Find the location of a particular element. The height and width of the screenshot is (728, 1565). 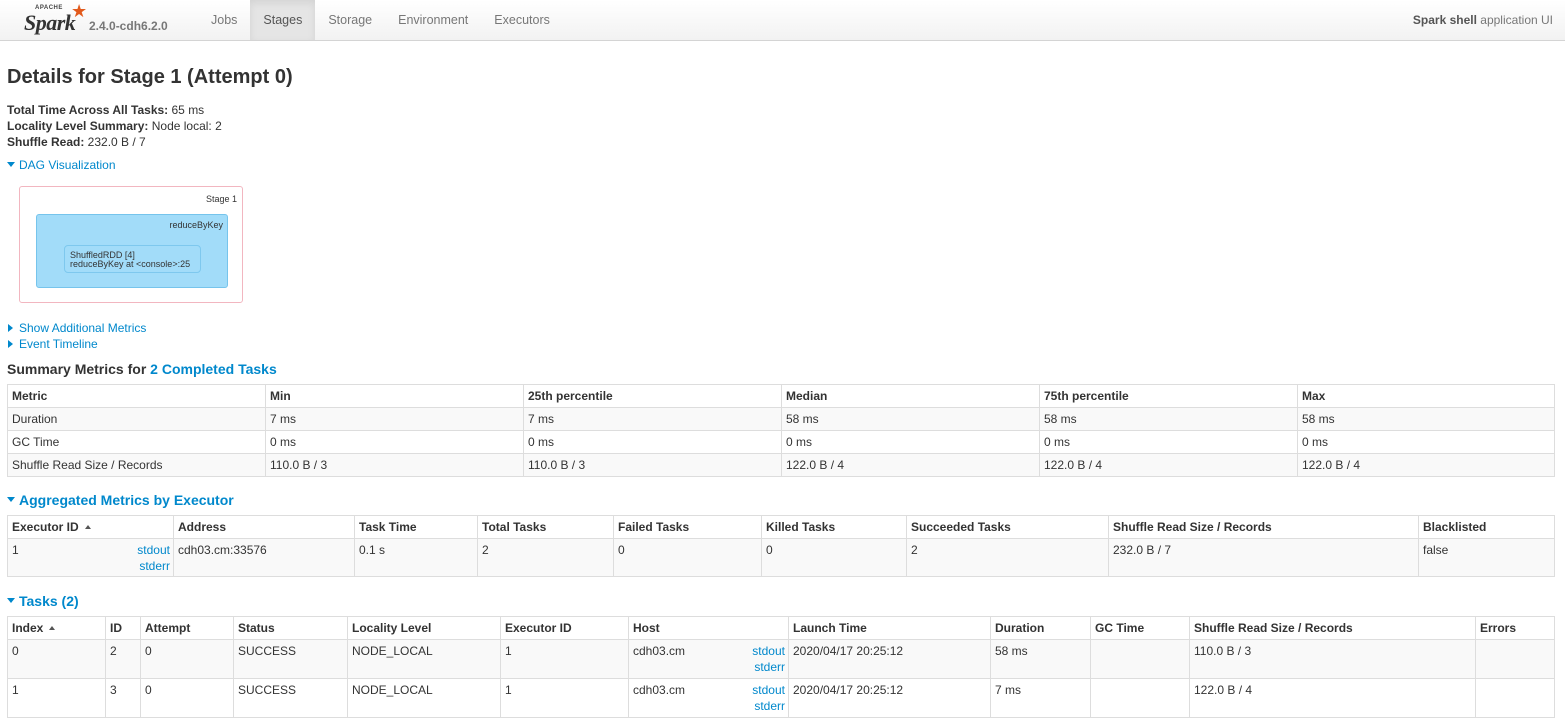

spark-star-icon: ★ is located at coordinates (79, 11).